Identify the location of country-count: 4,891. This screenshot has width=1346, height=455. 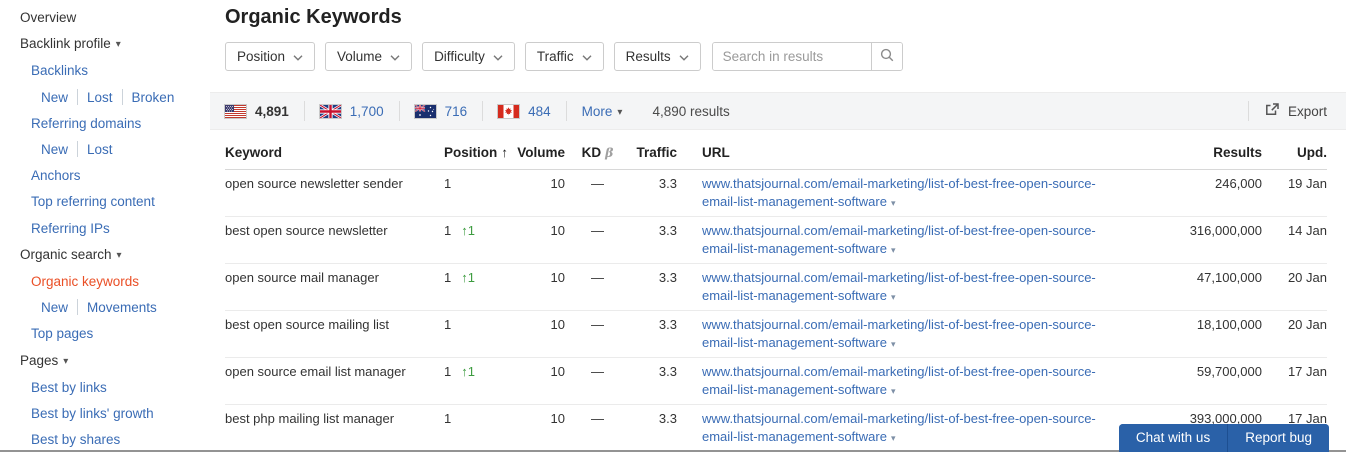
(272, 111).